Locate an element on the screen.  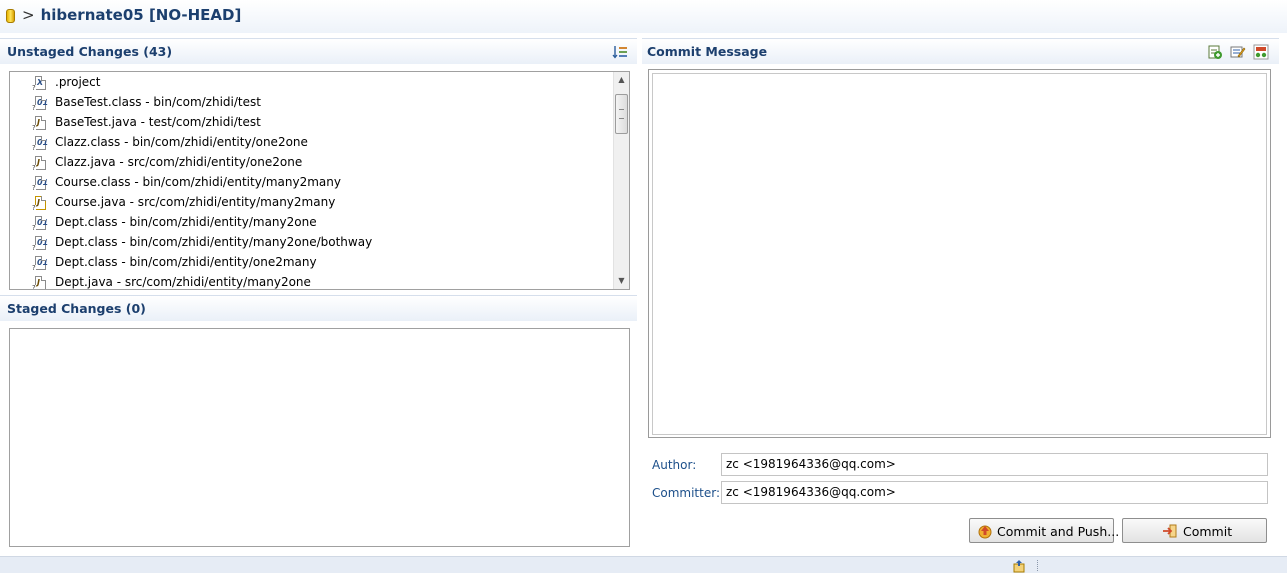
list-item: X? .project is located at coordinates (312, 83).